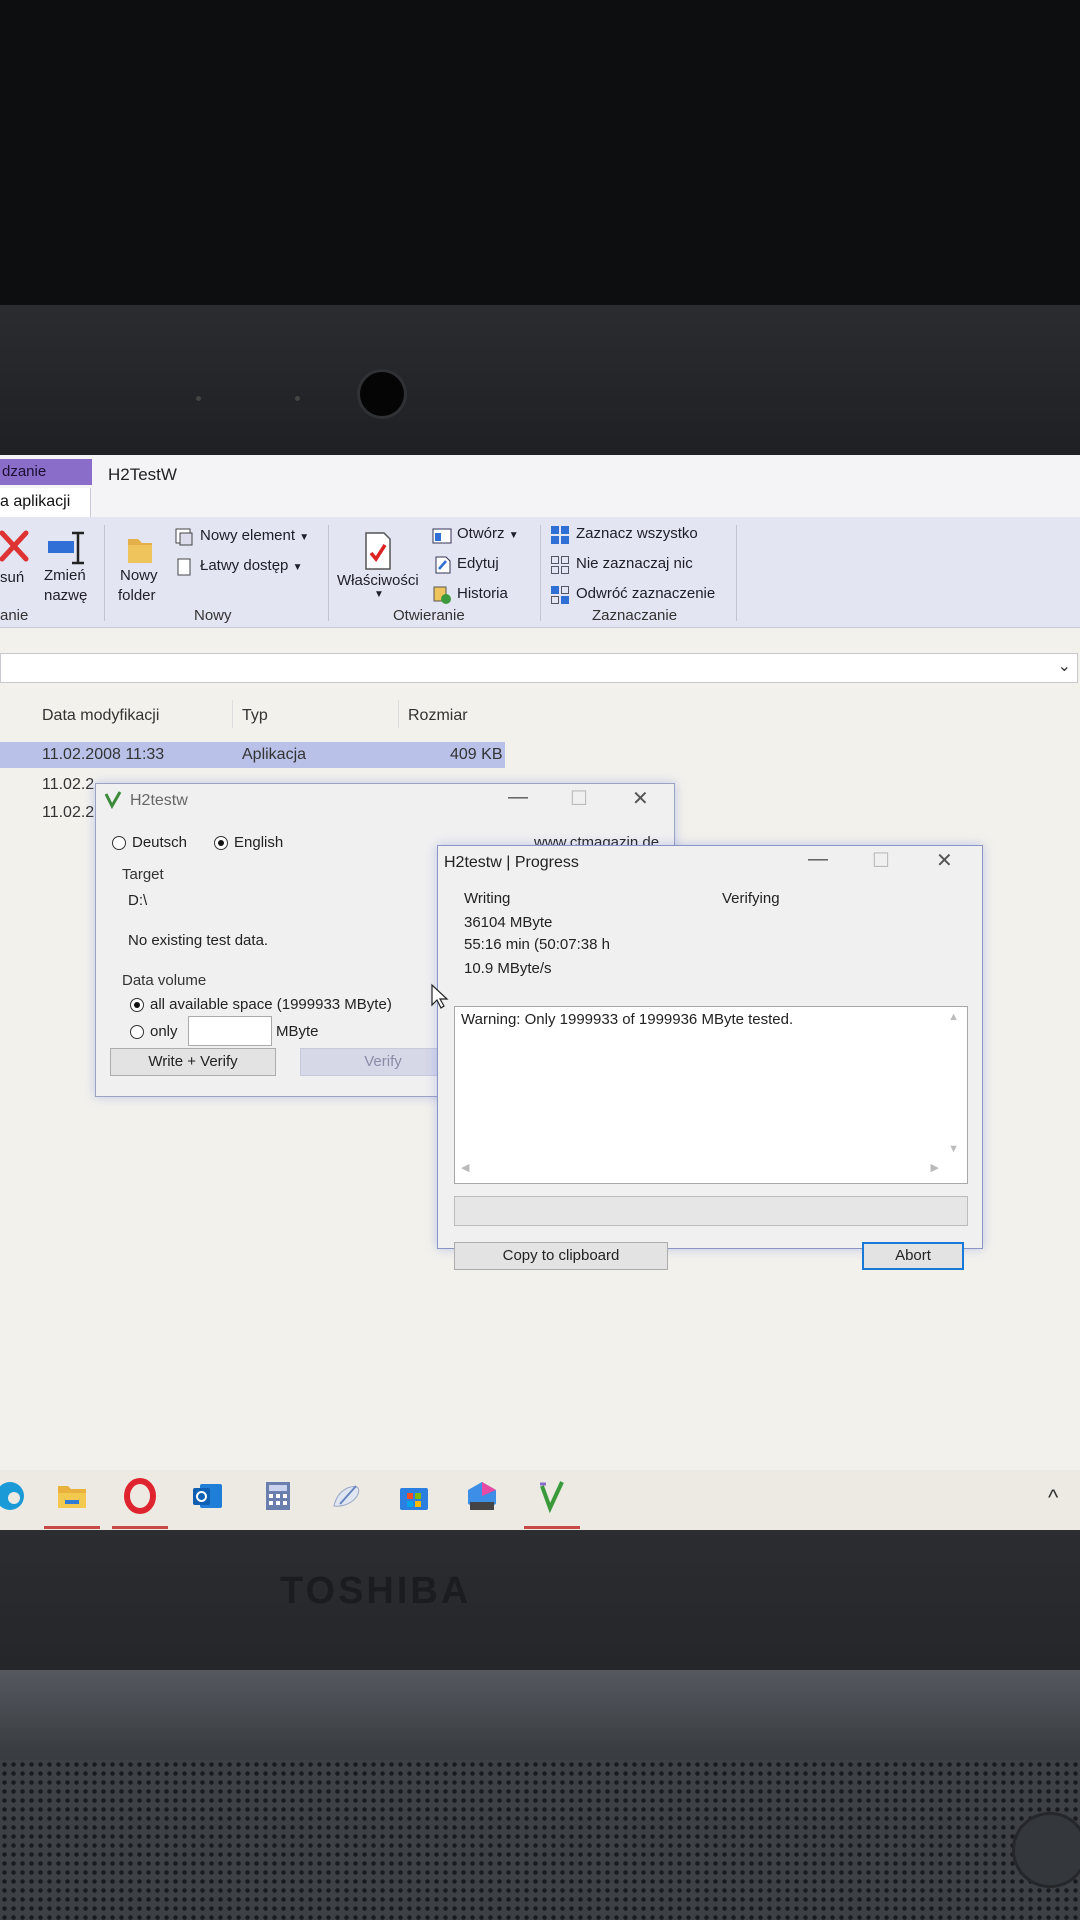 The height and width of the screenshot is (1920, 1080). I want to click on invert-selection-button: Odwróć zaznaczenie, so click(645, 593).